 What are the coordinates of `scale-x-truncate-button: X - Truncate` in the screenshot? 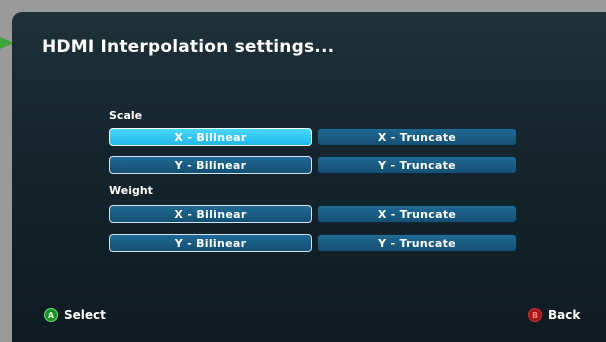 It's located at (417, 137).